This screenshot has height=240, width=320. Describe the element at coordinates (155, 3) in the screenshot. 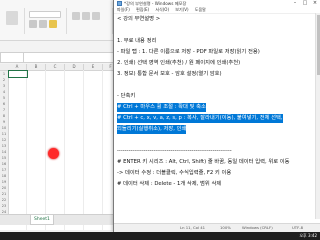

I see `window-title: *강의 부연설명 - Windows 메모장` at that location.